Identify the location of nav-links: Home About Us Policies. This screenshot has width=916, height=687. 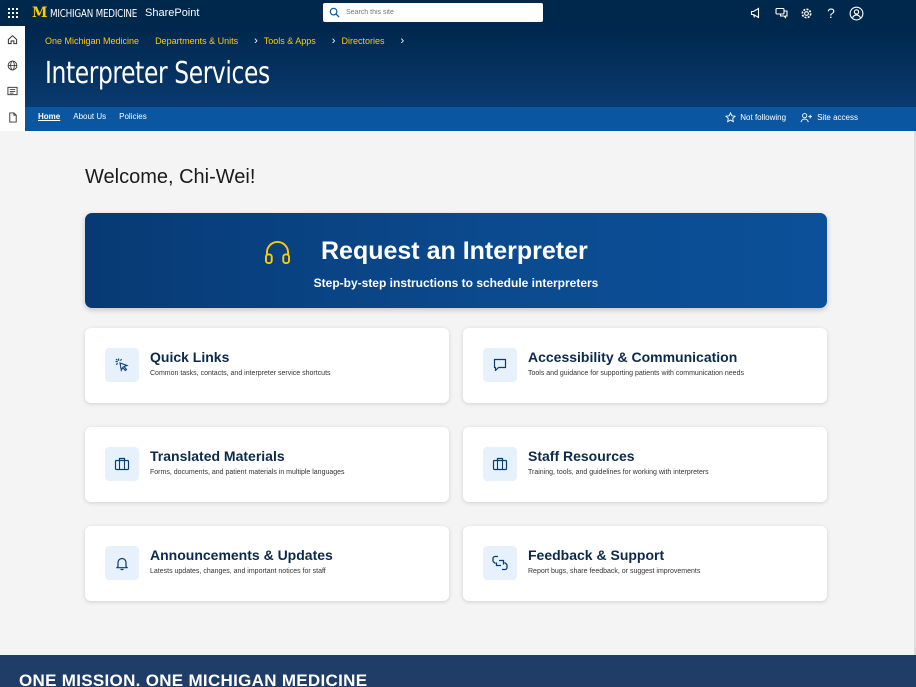
(92, 116).